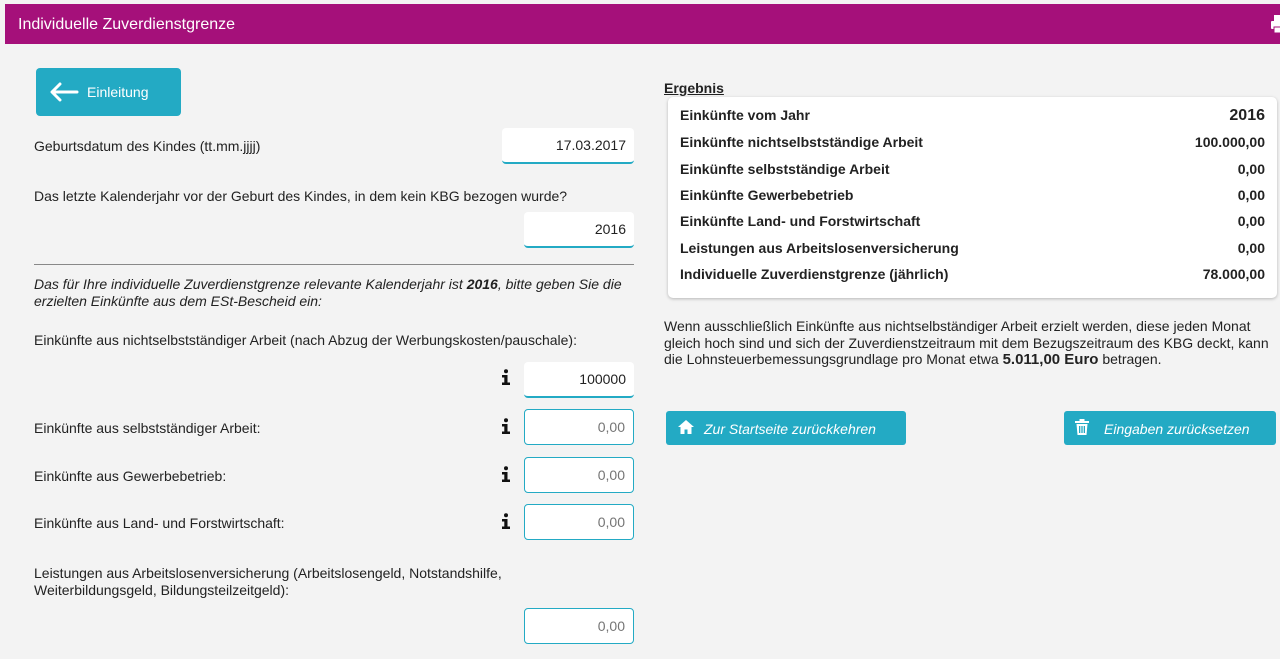 The image size is (1280, 659). I want to click on note-year: 2016, so click(482, 284).